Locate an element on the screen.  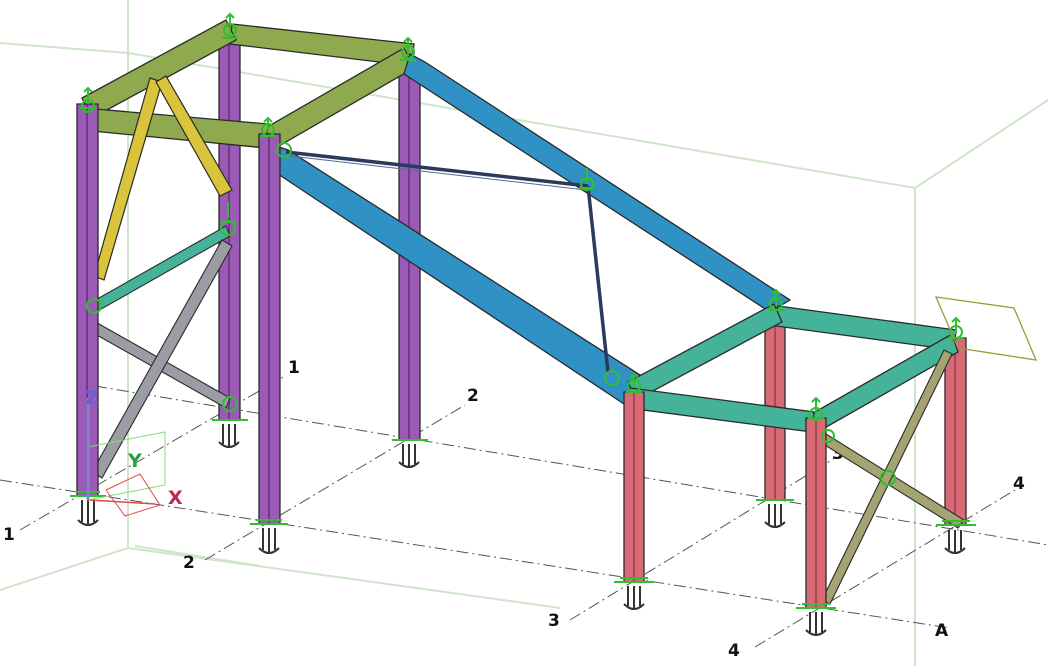
grid-label-a: A is located at coordinates (942, 631).